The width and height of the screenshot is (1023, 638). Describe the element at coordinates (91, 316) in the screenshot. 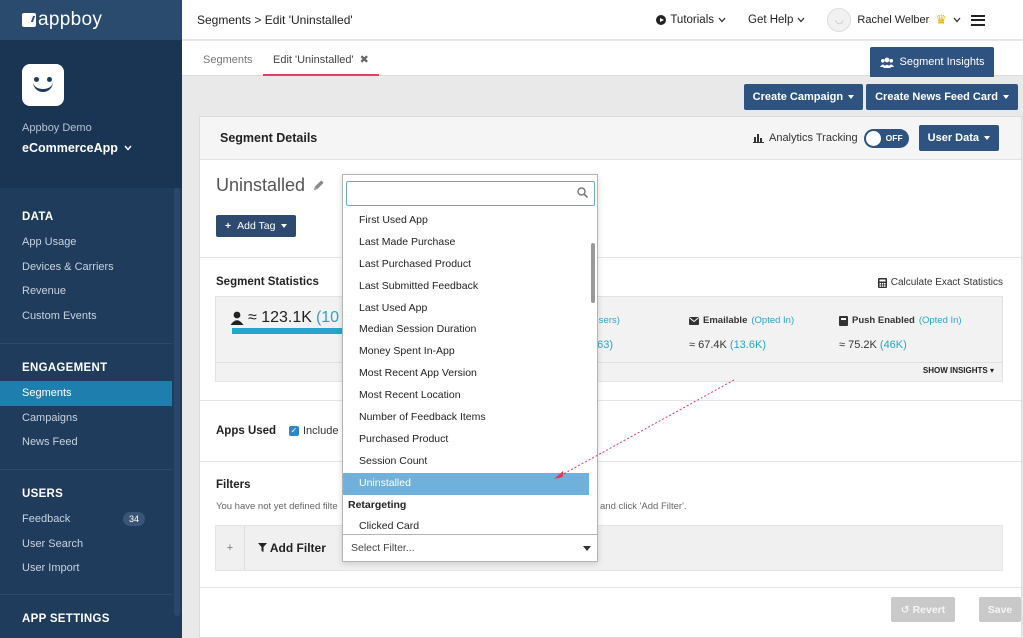

I see `sidebar-item-custom-events: Custom Events` at that location.